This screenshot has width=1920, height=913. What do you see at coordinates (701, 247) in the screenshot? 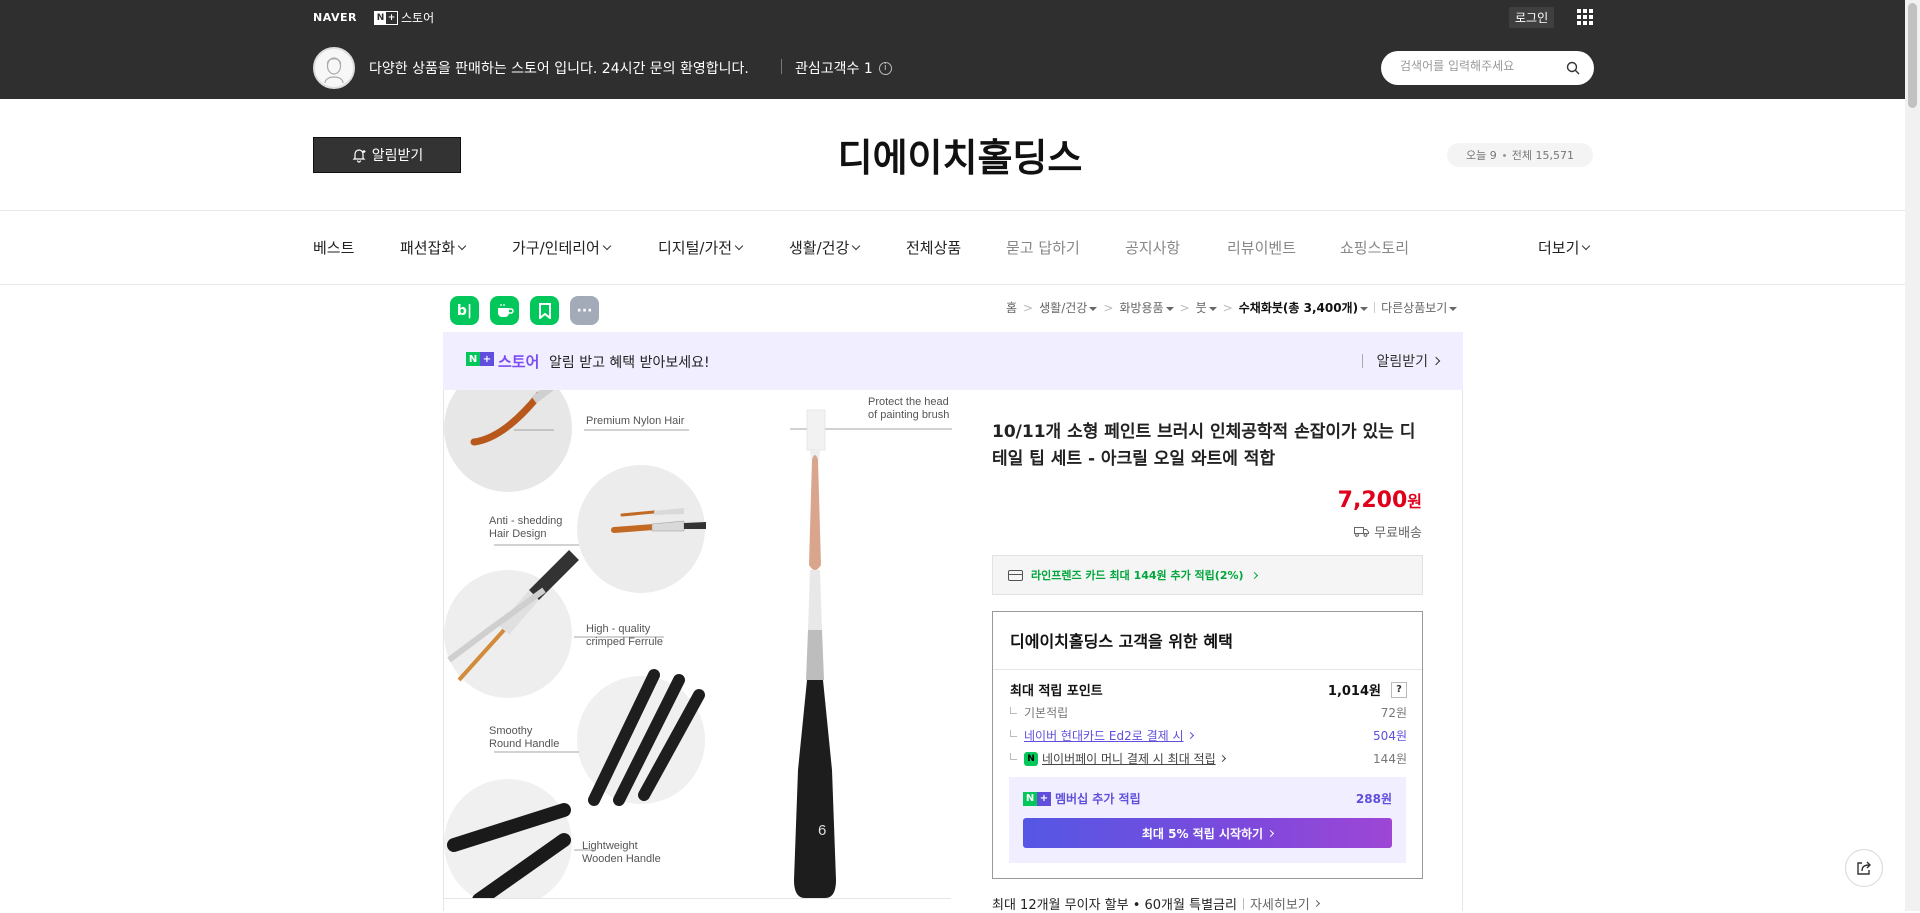
I see `nav-item-digital: 디지털/가전` at bounding box center [701, 247].